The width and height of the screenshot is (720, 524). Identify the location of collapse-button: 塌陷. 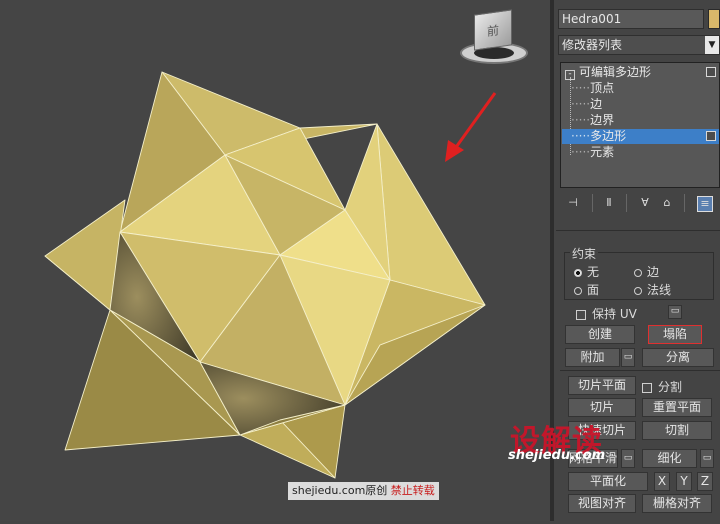
(675, 334).